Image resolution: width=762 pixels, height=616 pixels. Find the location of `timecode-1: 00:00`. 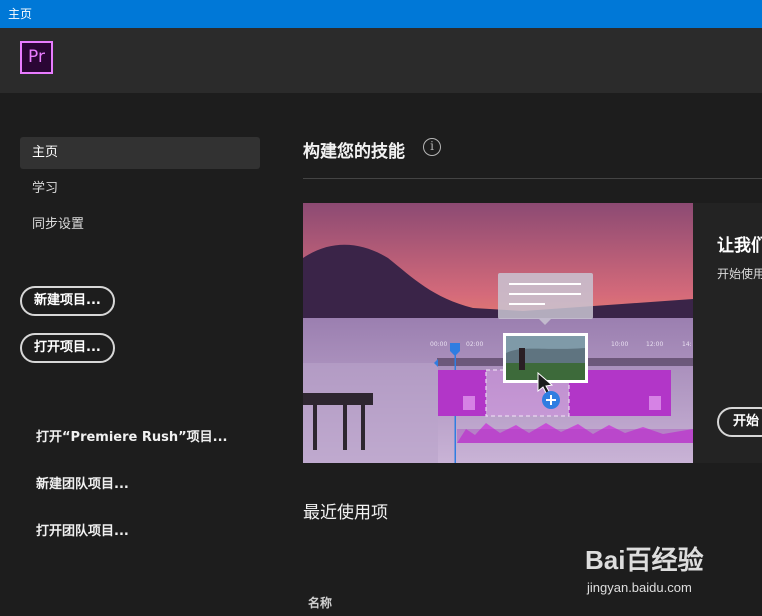

timecode-1: 00:00 is located at coordinates (438, 344).